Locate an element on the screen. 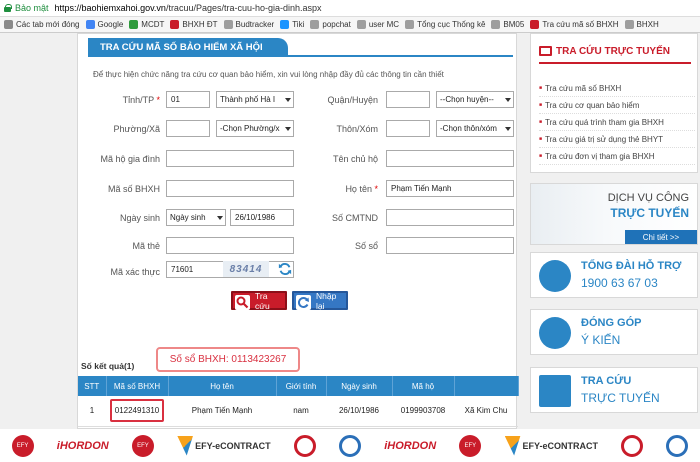 The image size is (700, 462). bookmark-item: BHXH ĐT is located at coordinates (194, 24).